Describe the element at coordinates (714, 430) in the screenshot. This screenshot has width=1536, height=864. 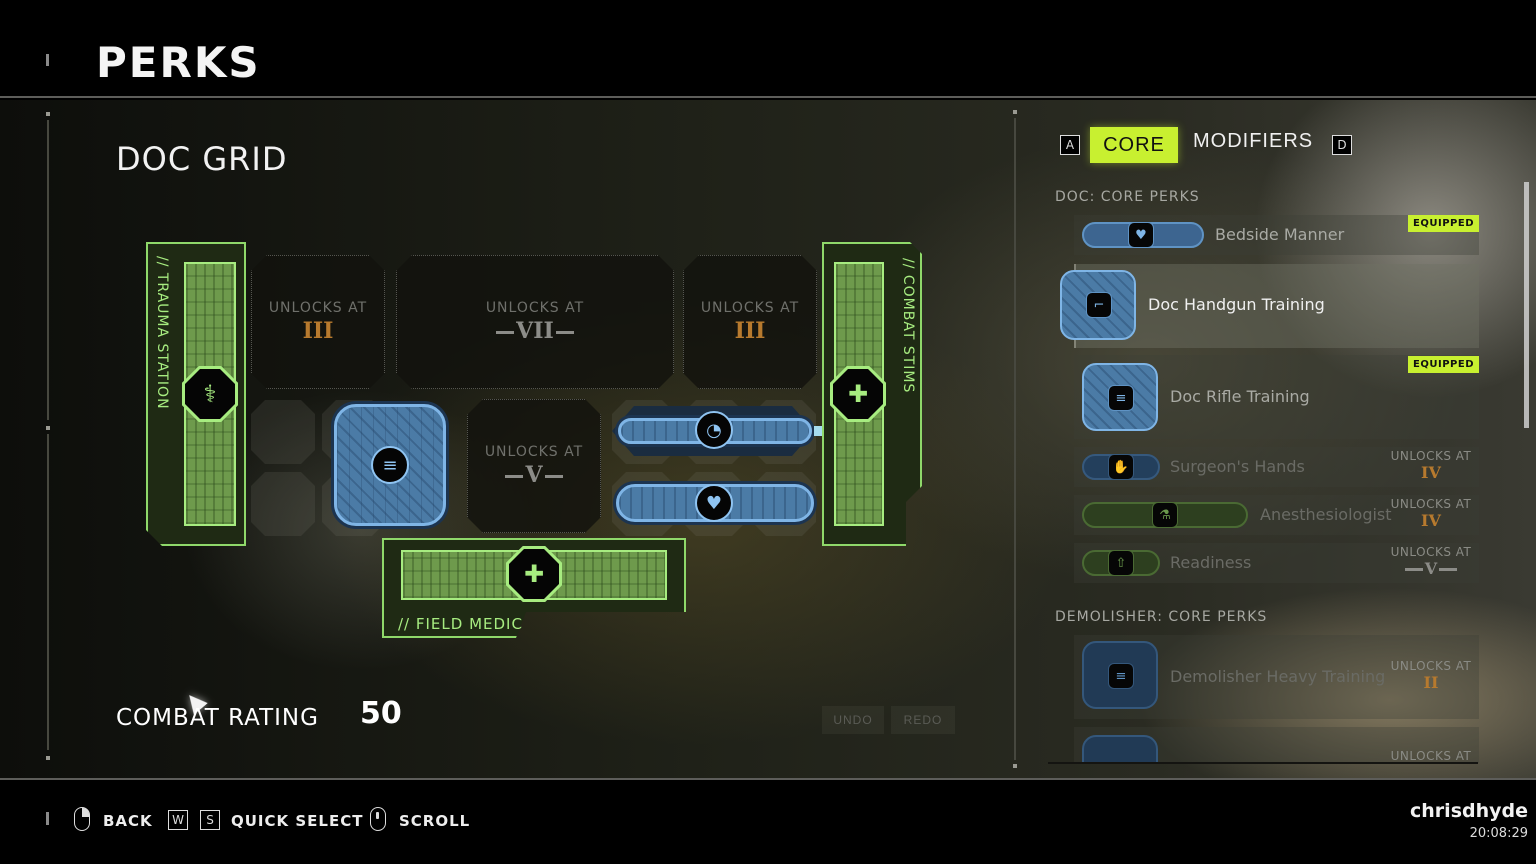
I see `stopwatch-icon: ◔` at that location.